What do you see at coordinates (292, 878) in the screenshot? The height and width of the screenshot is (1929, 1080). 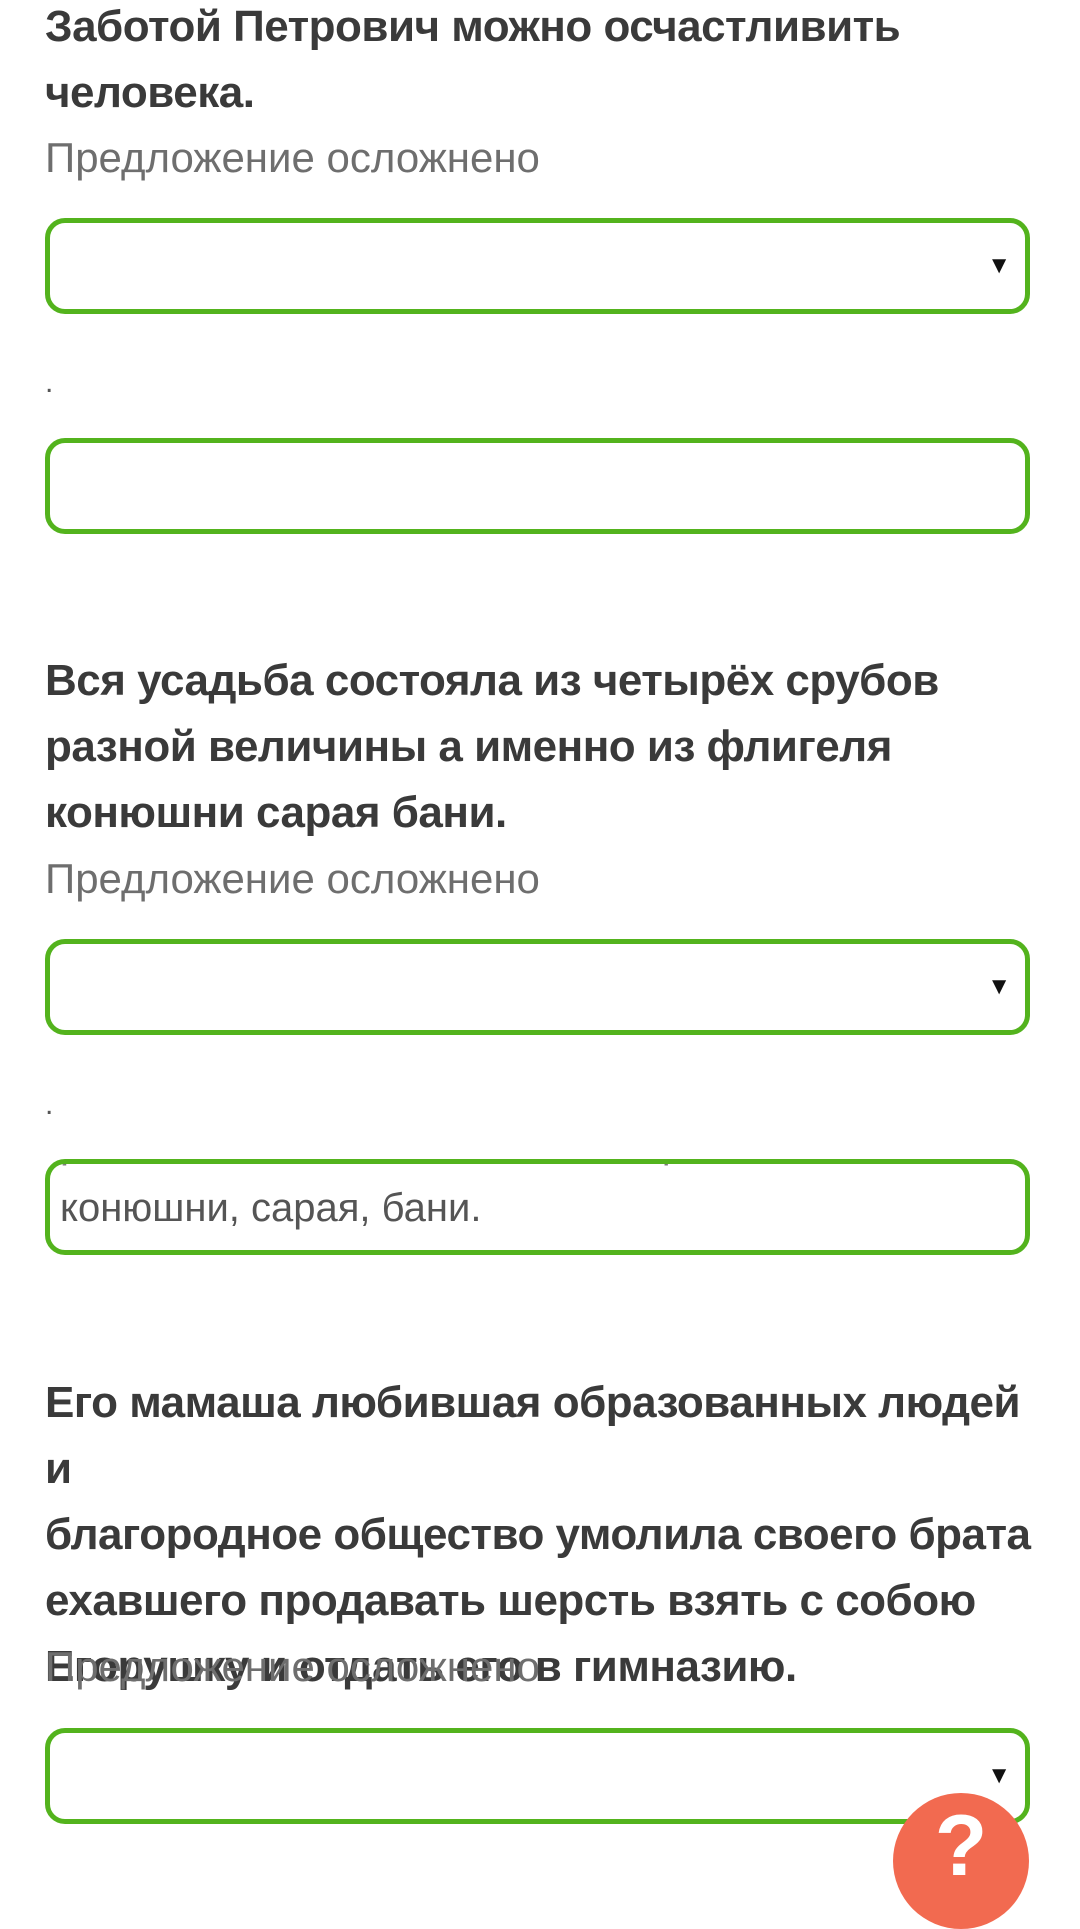 I see `question-2-caption: Предложение осложнено` at bounding box center [292, 878].